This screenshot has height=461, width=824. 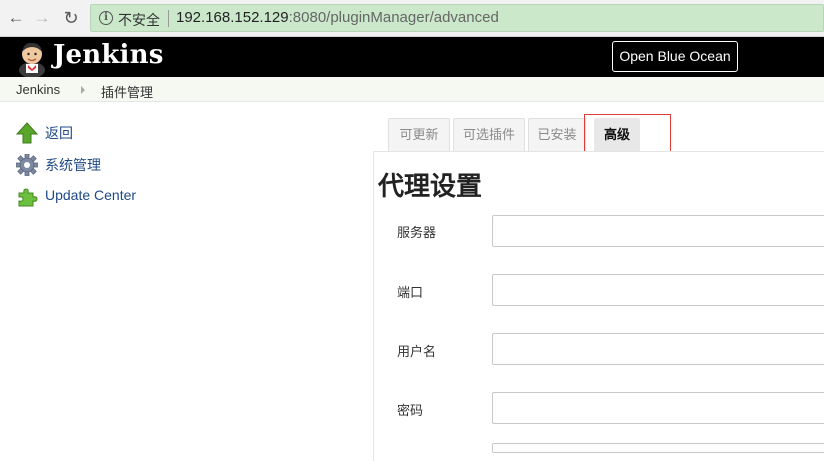 What do you see at coordinates (32, 58) in the screenshot?
I see `jenkins-butler-logo-icon` at bounding box center [32, 58].